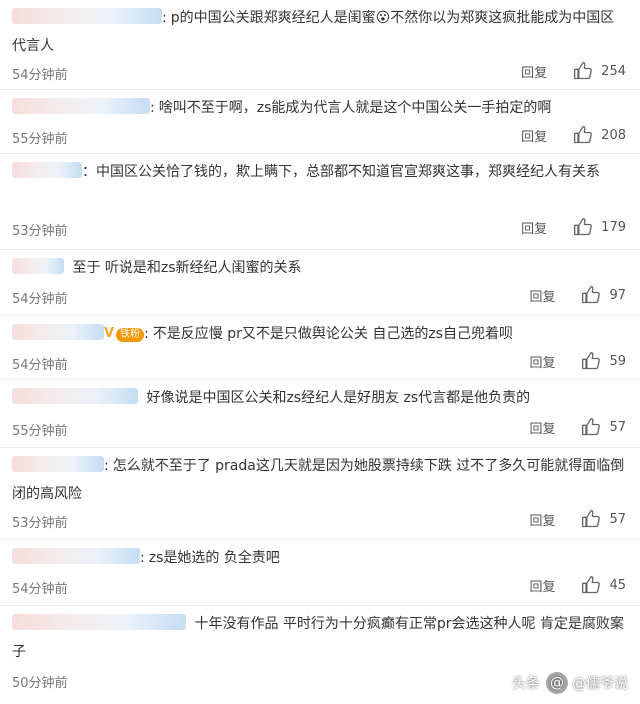  What do you see at coordinates (617, 295) in the screenshot?
I see `like-count: 97` at bounding box center [617, 295].